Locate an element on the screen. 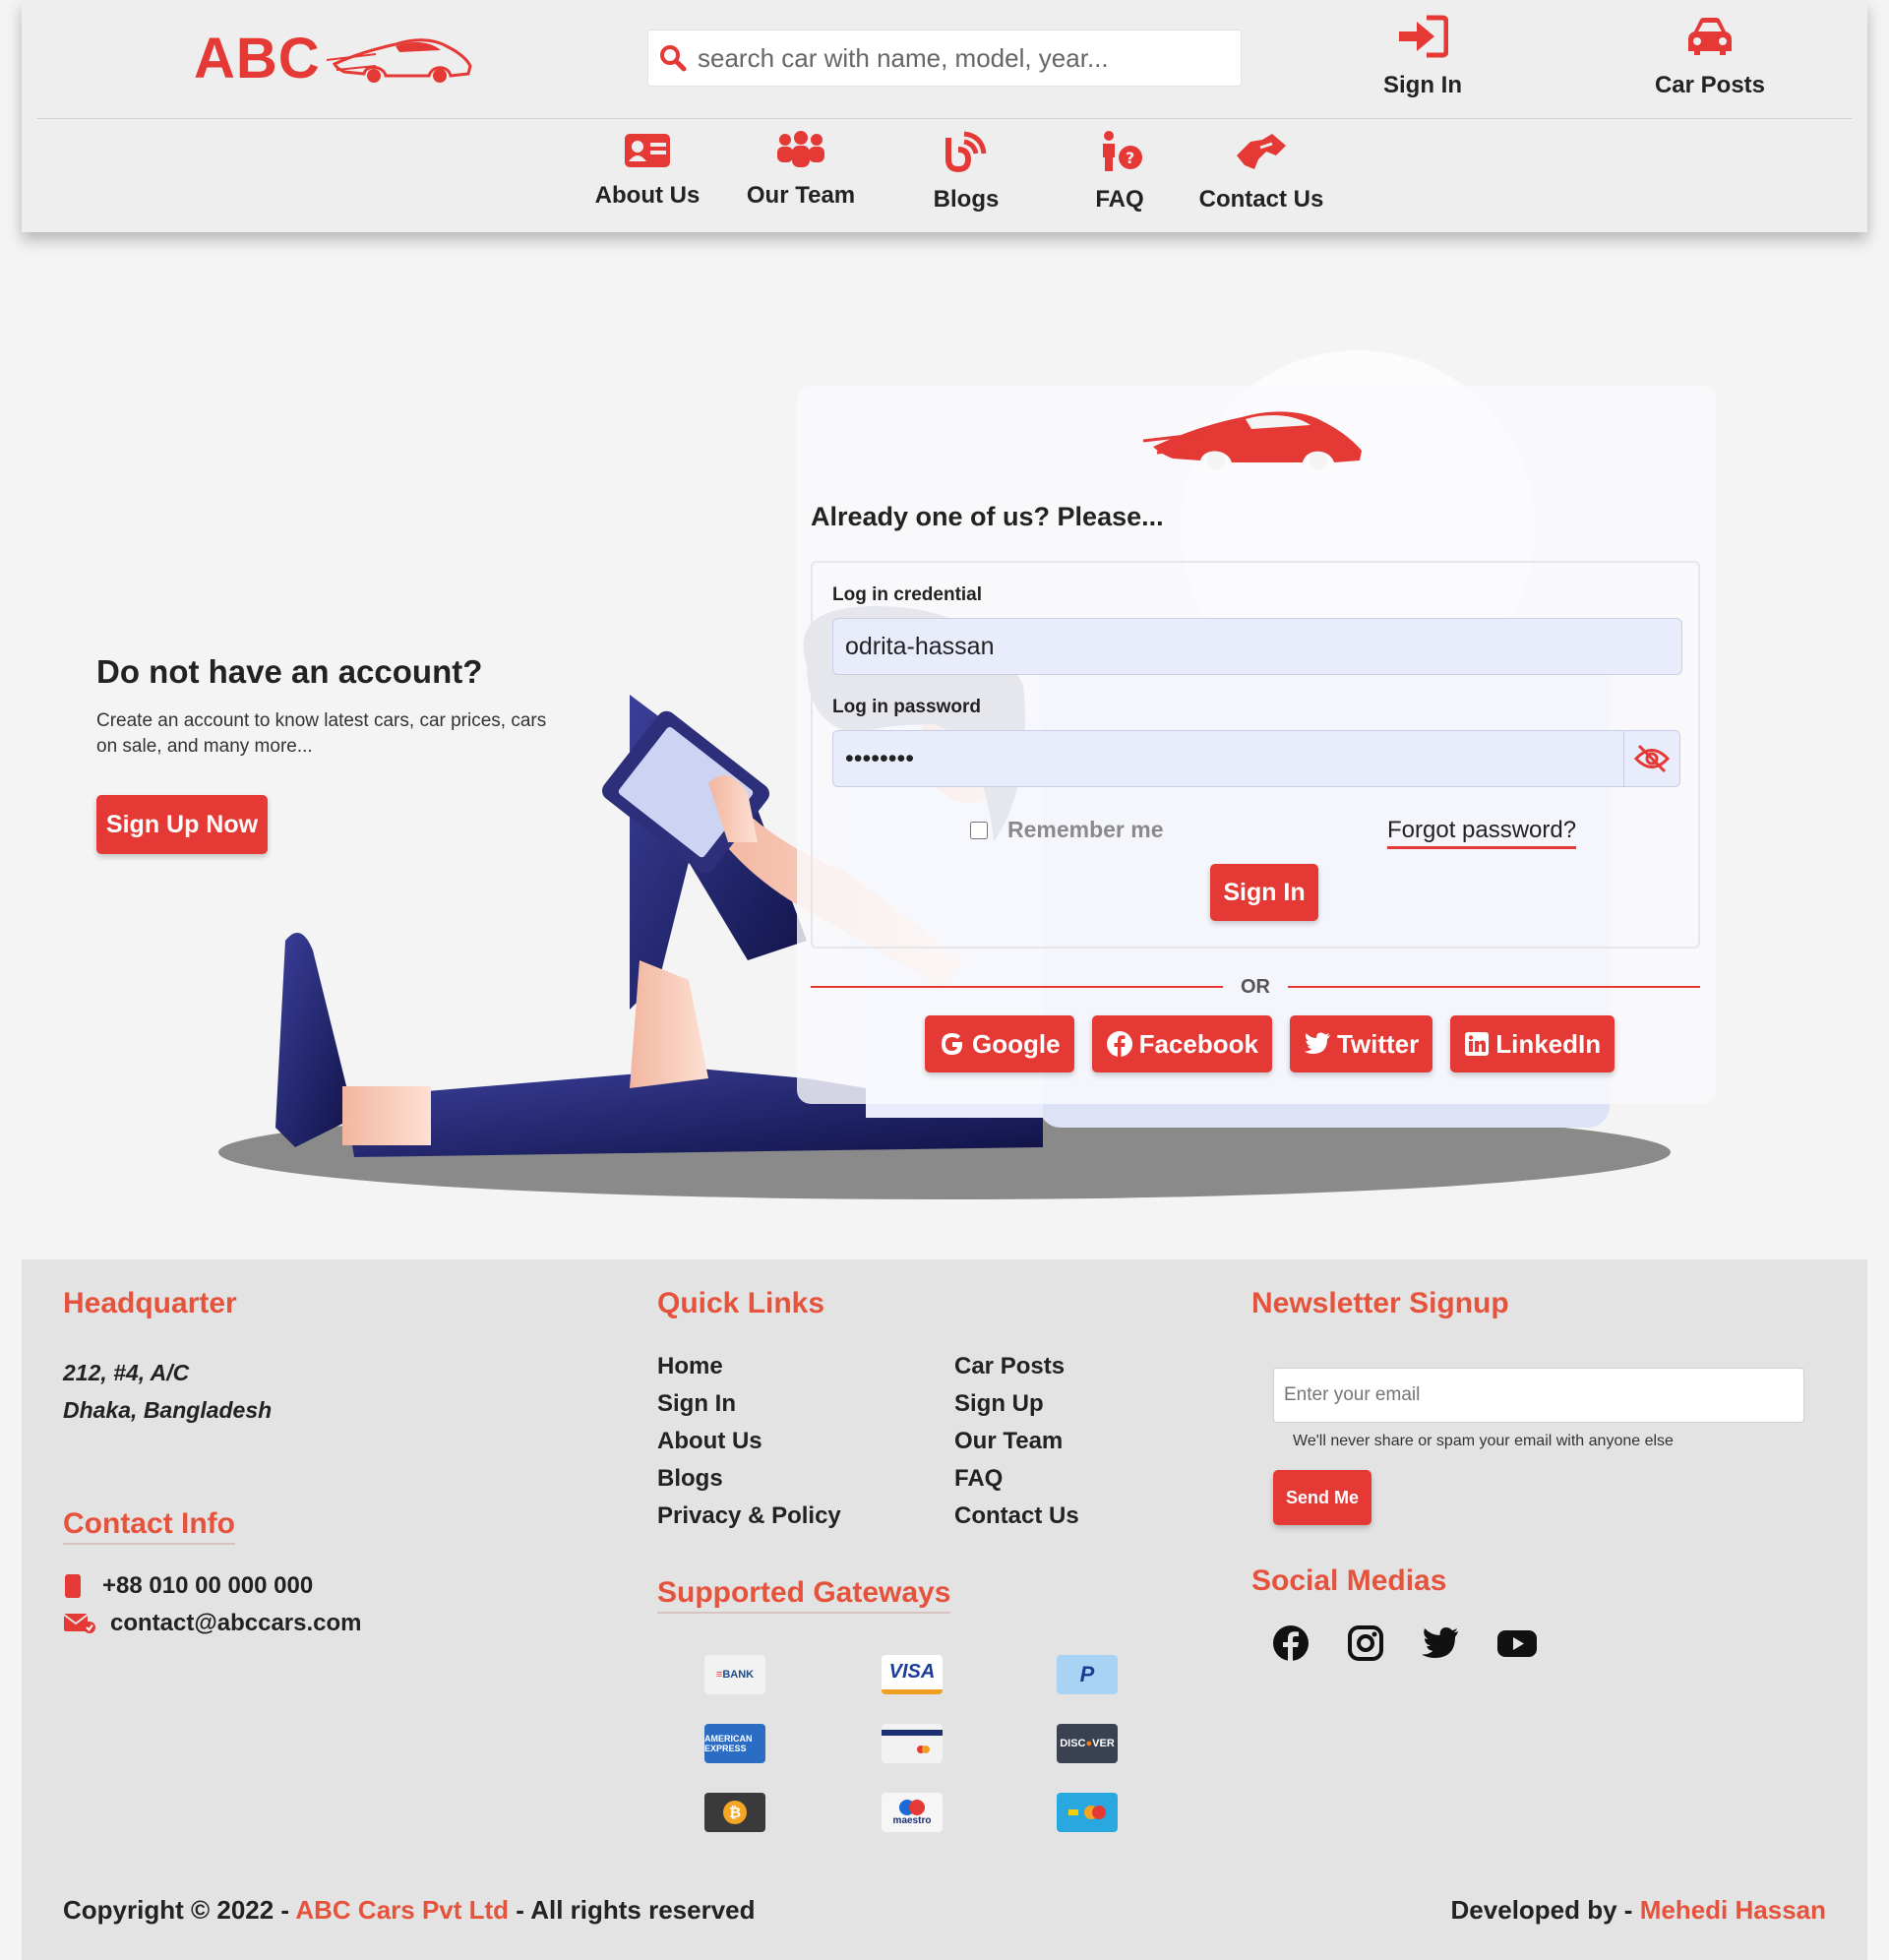 Image resolution: width=1889 pixels, height=1960 pixels. nav-faq: ? FAQ is located at coordinates (1119, 174).